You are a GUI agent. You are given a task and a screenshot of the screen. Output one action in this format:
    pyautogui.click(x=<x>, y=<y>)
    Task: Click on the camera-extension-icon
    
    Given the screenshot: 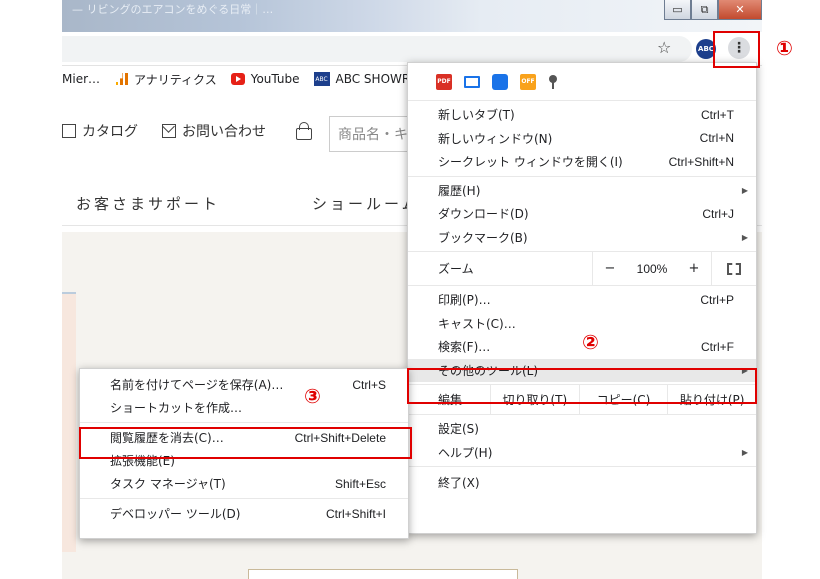 What is the action you would take?
    pyautogui.click(x=500, y=81)
    